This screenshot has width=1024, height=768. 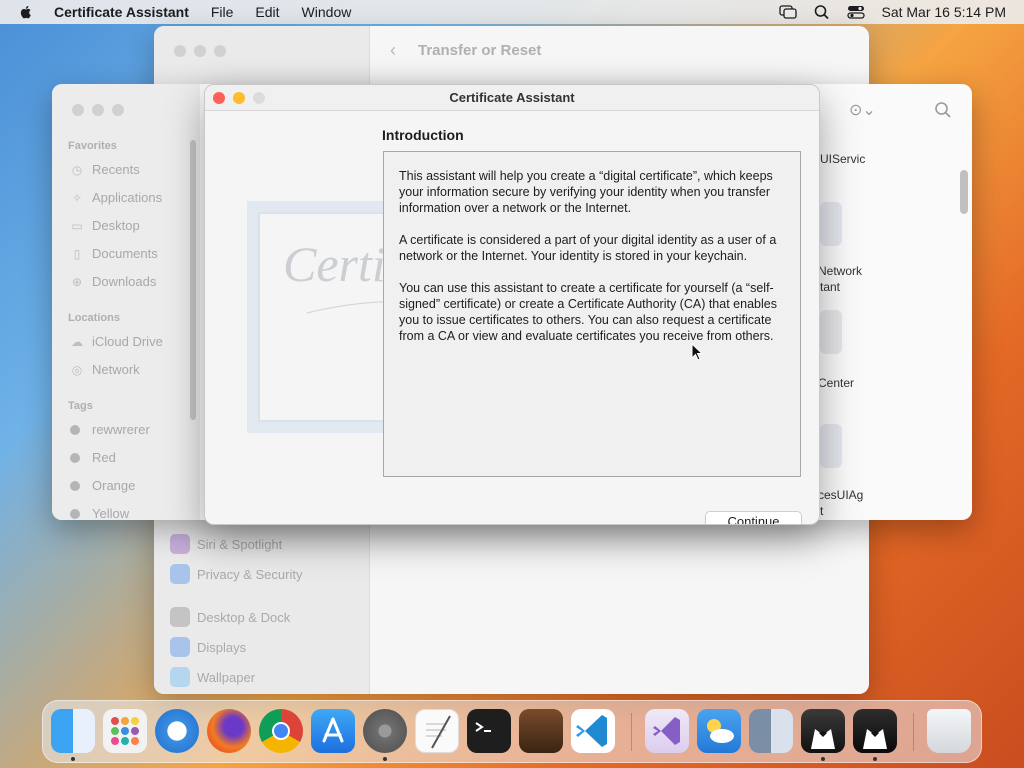 I want to click on app-store-icon, so click(x=333, y=731).